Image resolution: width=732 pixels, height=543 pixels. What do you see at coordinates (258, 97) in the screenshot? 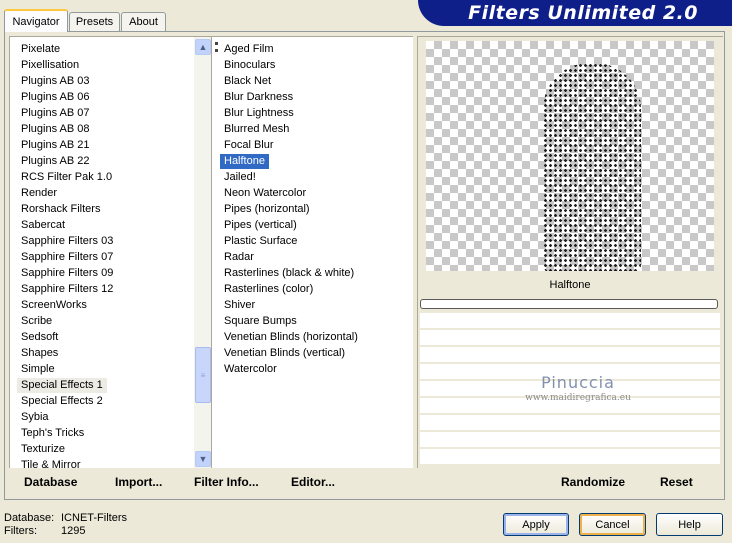
I see `filter-item: Blur Darkness` at bounding box center [258, 97].